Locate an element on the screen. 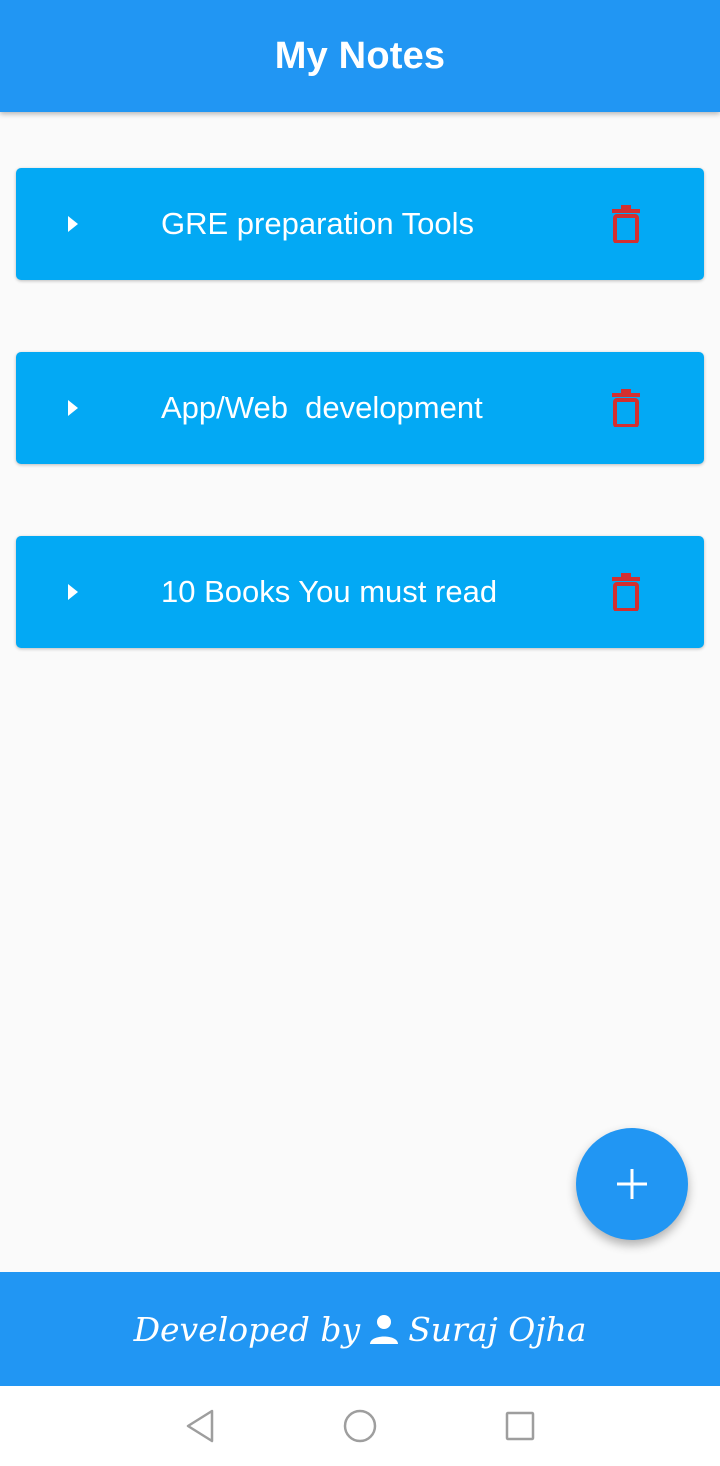 This screenshot has width=720, height=1466. footer-prefix: Developed by is located at coordinates (247, 1329).